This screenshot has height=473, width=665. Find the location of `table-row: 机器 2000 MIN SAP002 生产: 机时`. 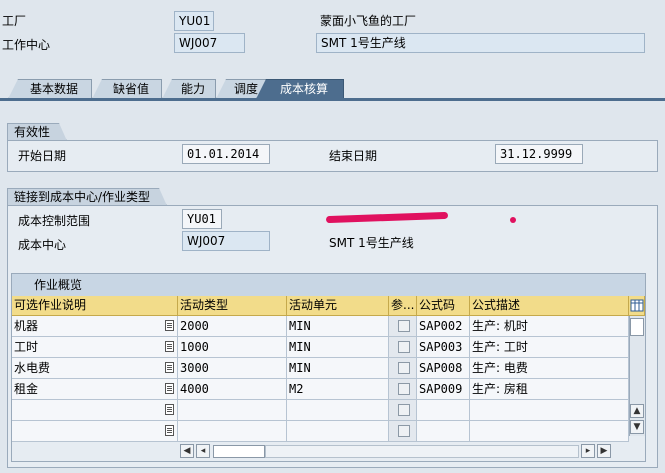

table-row: 机器 2000 MIN SAP002 生产: 机时 is located at coordinates (320, 326).